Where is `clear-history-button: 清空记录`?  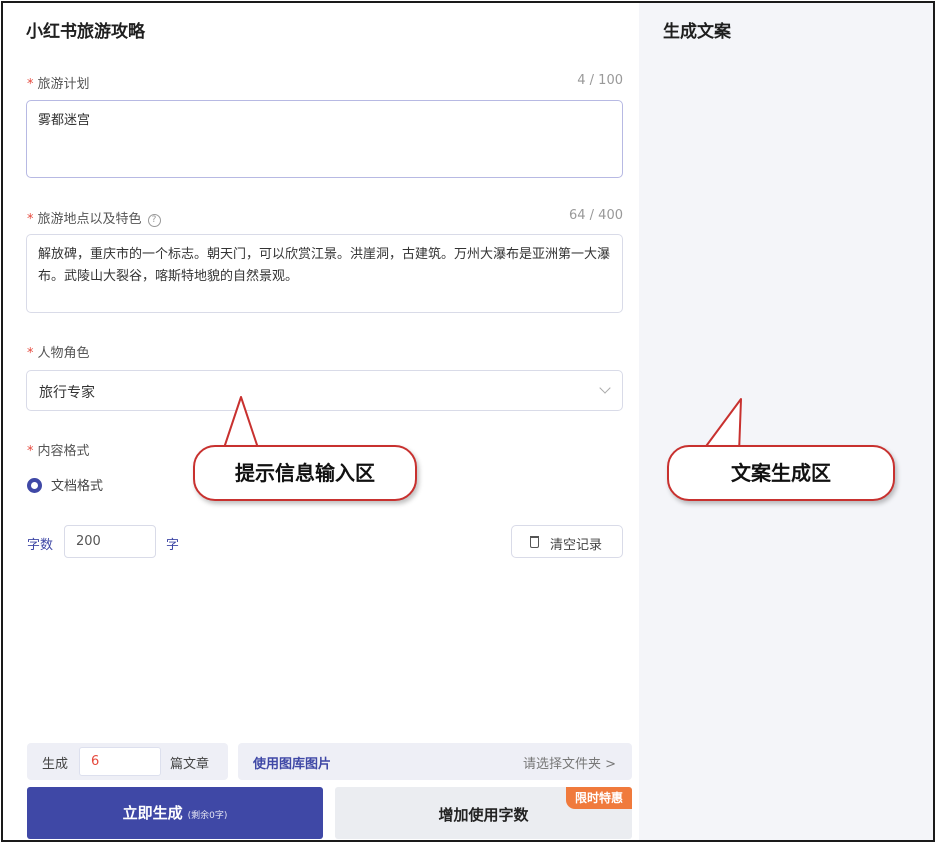
clear-history-button: 清空记录 is located at coordinates (567, 541).